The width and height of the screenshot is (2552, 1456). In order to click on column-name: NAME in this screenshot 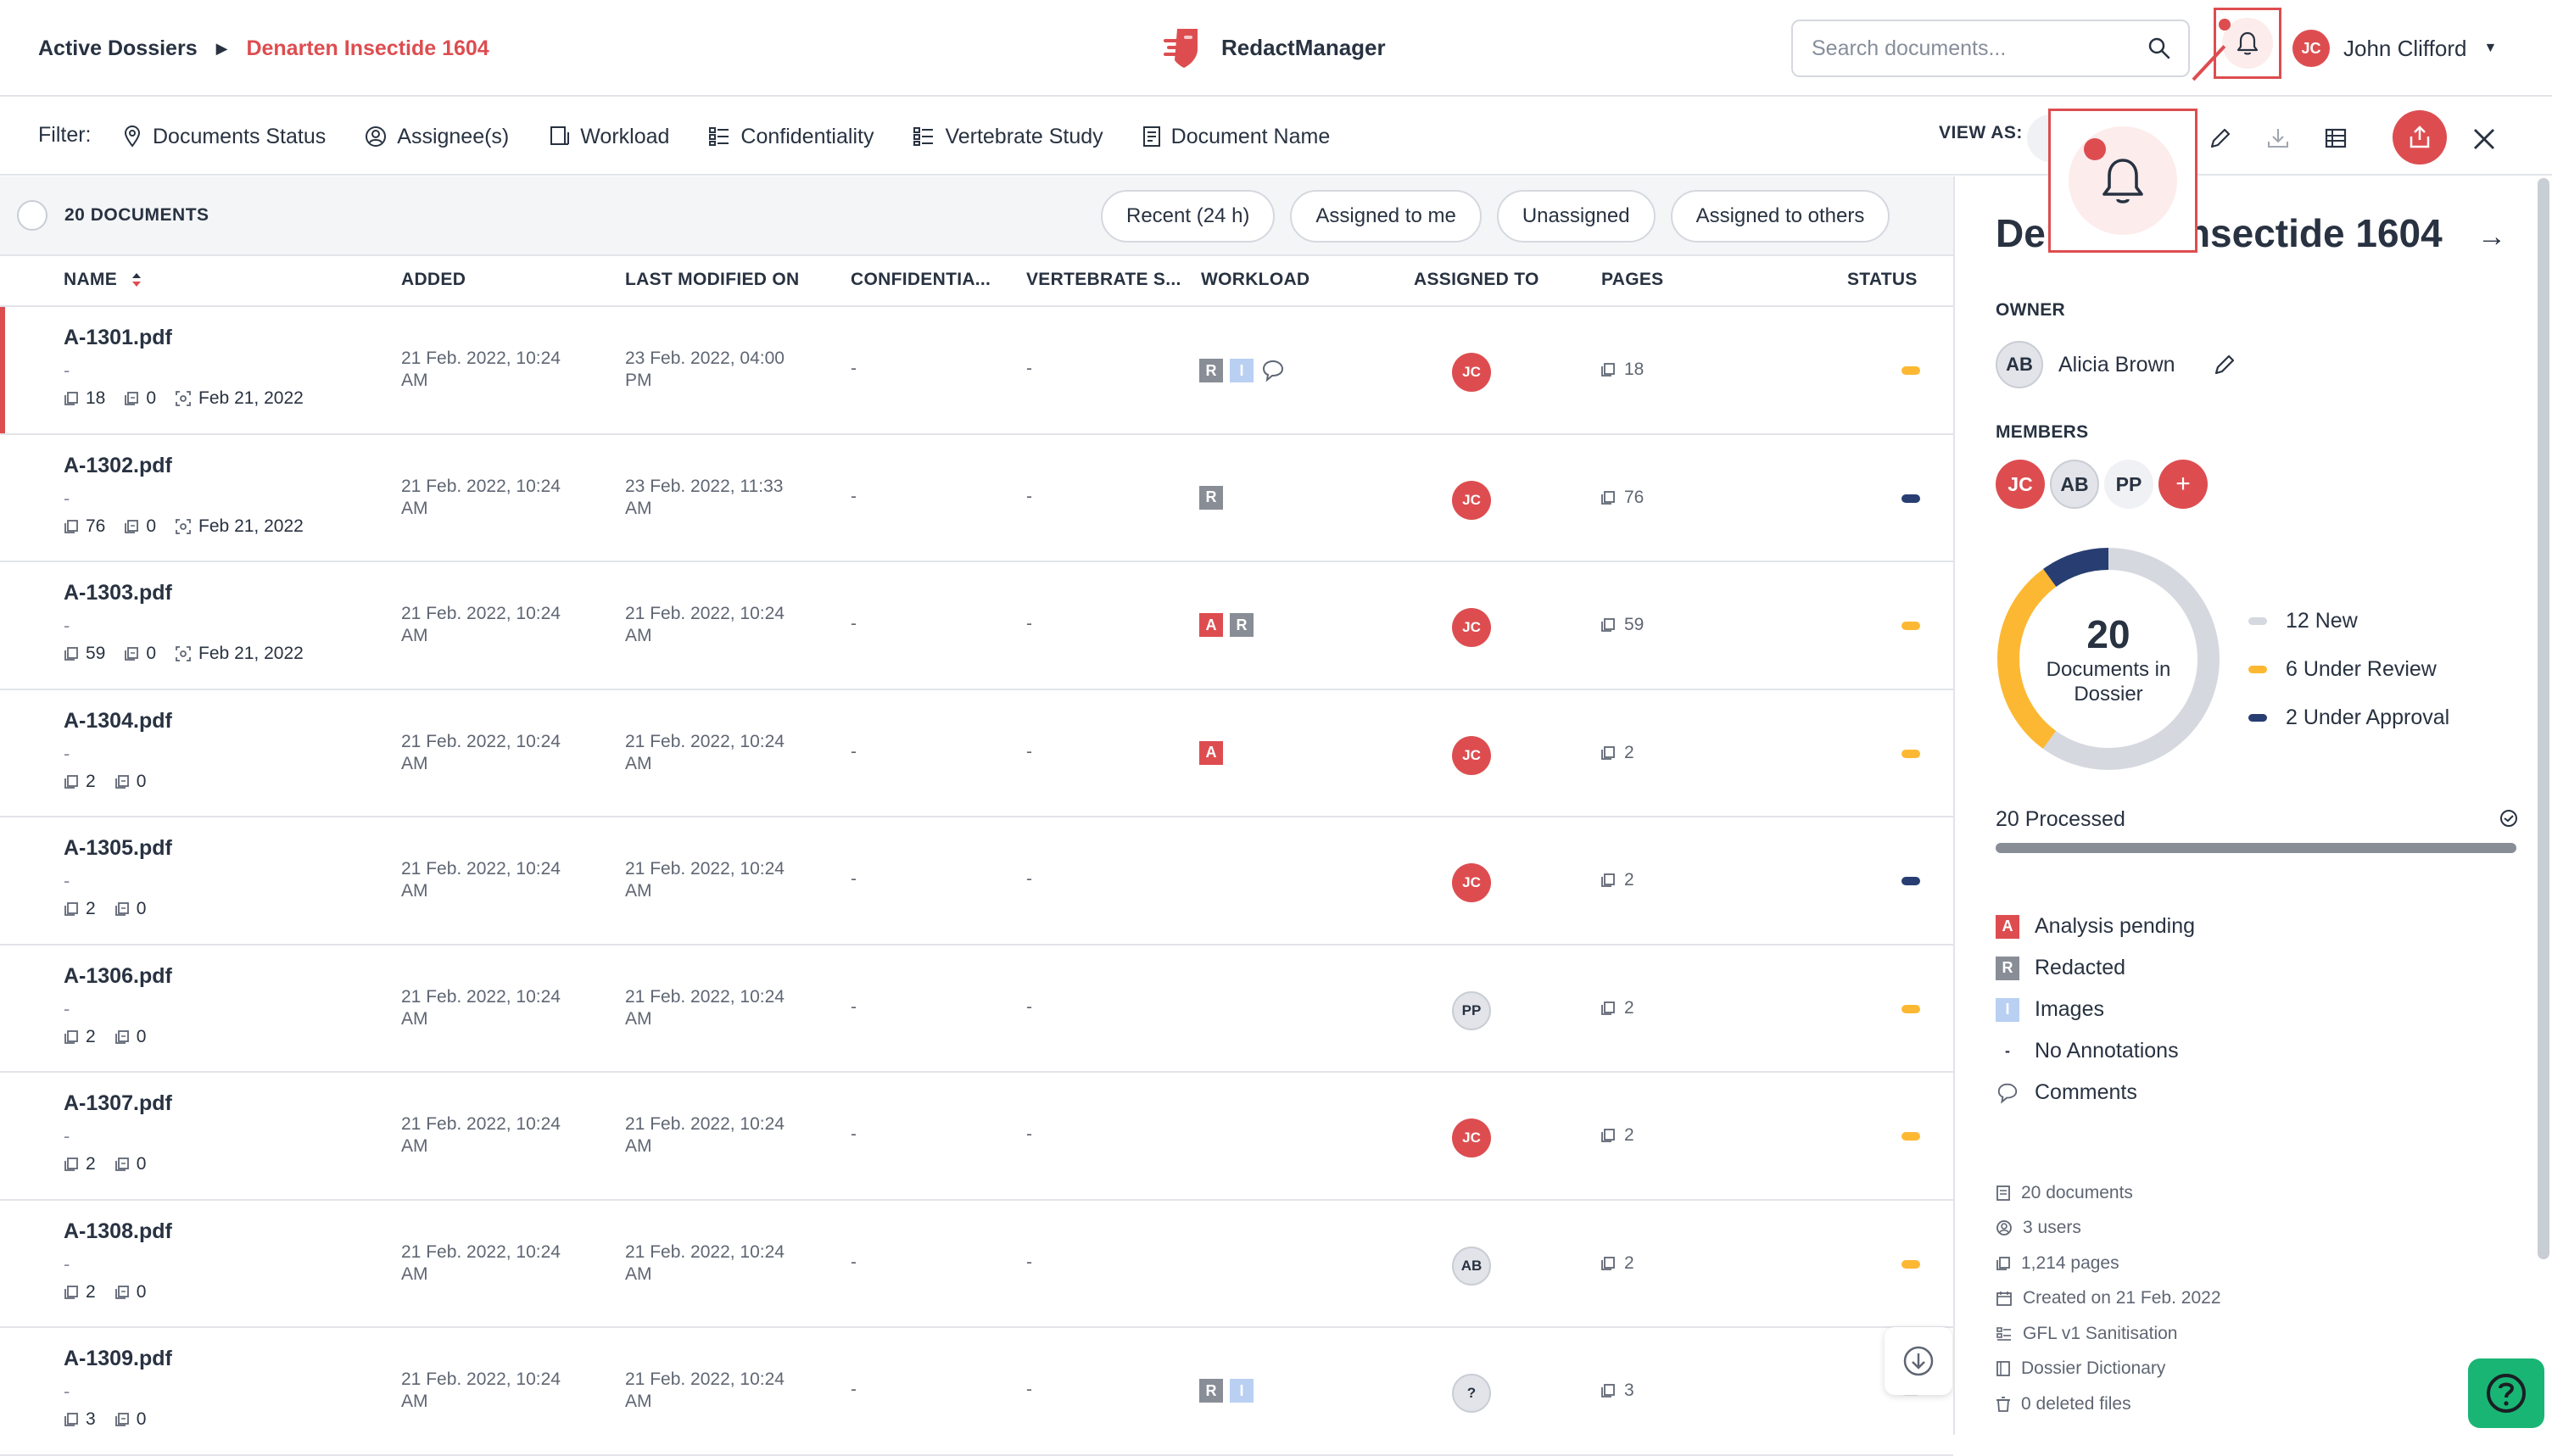, I will do `click(103, 280)`.